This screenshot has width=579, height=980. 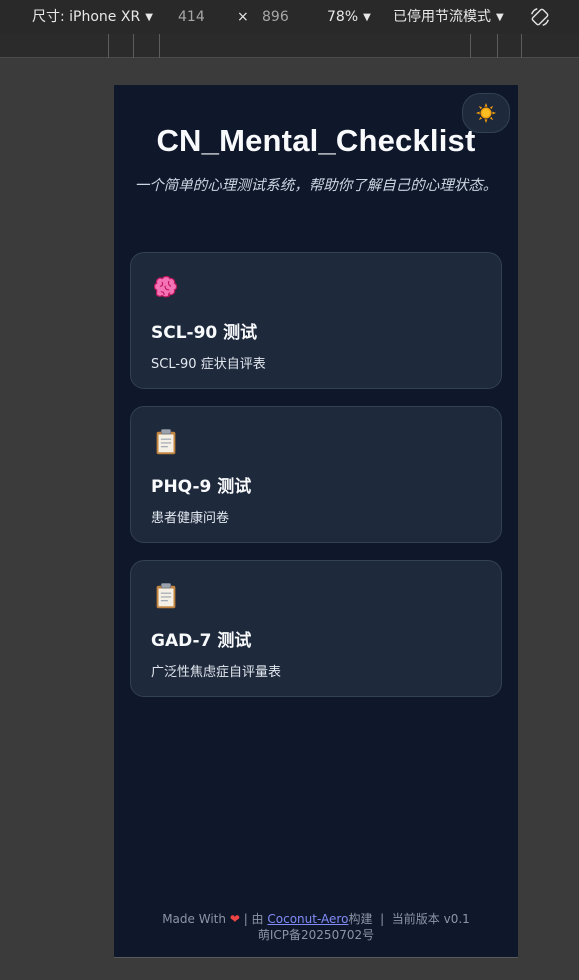 What do you see at coordinates (316, 474) in the screenshot?
I see `test-card-phq9: PHQ-9 测试 患者健康问卷` at bounding box center [316, 474].